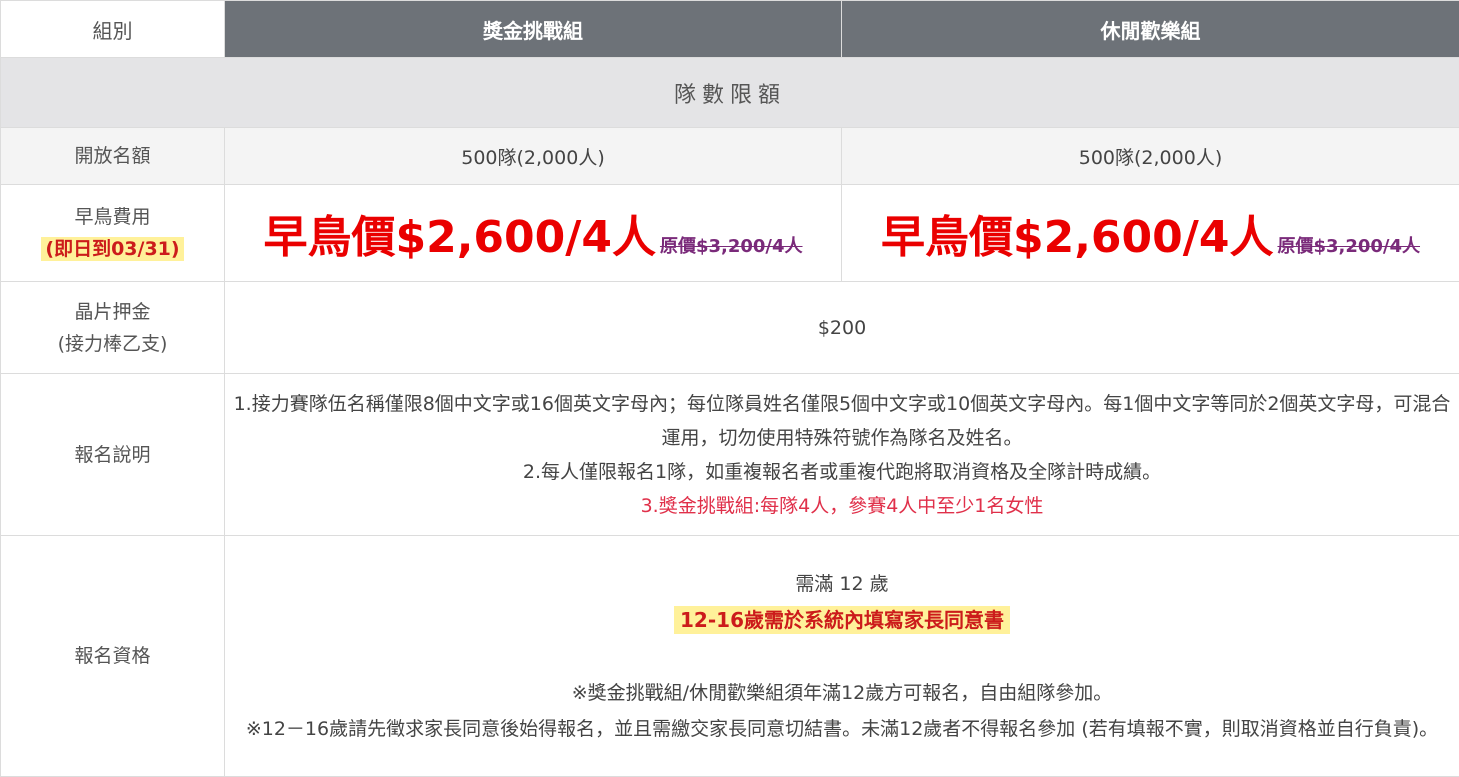 This screenshot has width=1459, height=777. I want to click on deposit-label: 晶片押金, so click(112, 312).